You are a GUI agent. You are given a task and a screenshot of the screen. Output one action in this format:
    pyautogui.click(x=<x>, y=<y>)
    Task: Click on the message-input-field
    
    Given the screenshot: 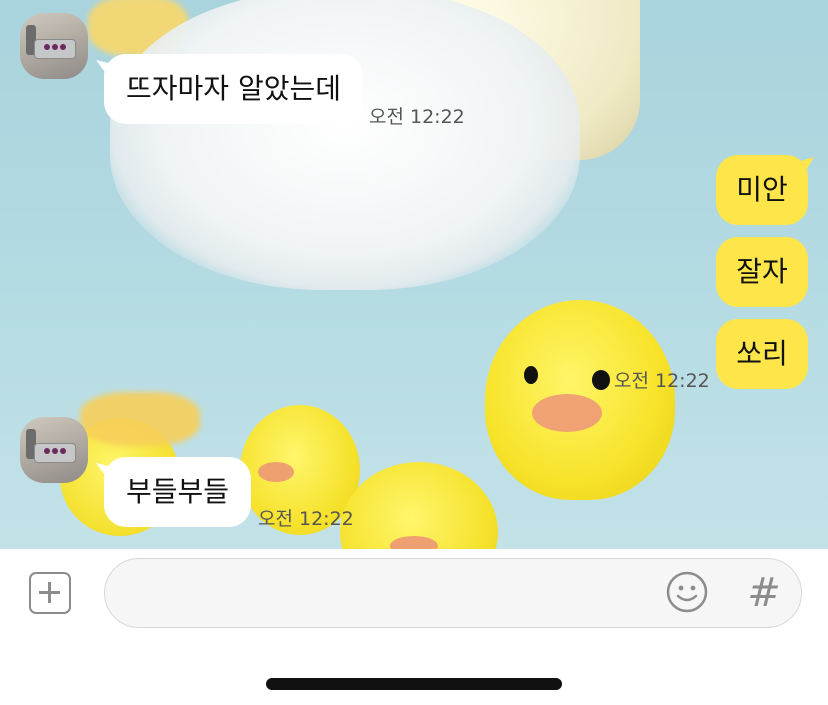 What is the action you would take?
    pyautogui.click(x=389, y=593)
    